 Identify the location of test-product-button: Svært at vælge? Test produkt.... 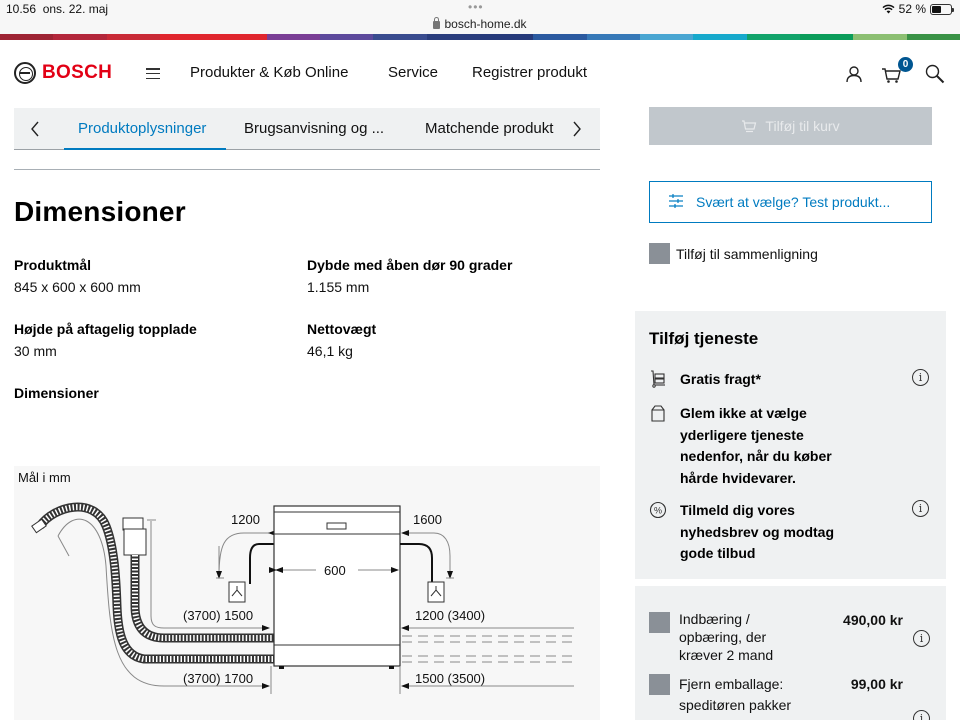
(790, 202).